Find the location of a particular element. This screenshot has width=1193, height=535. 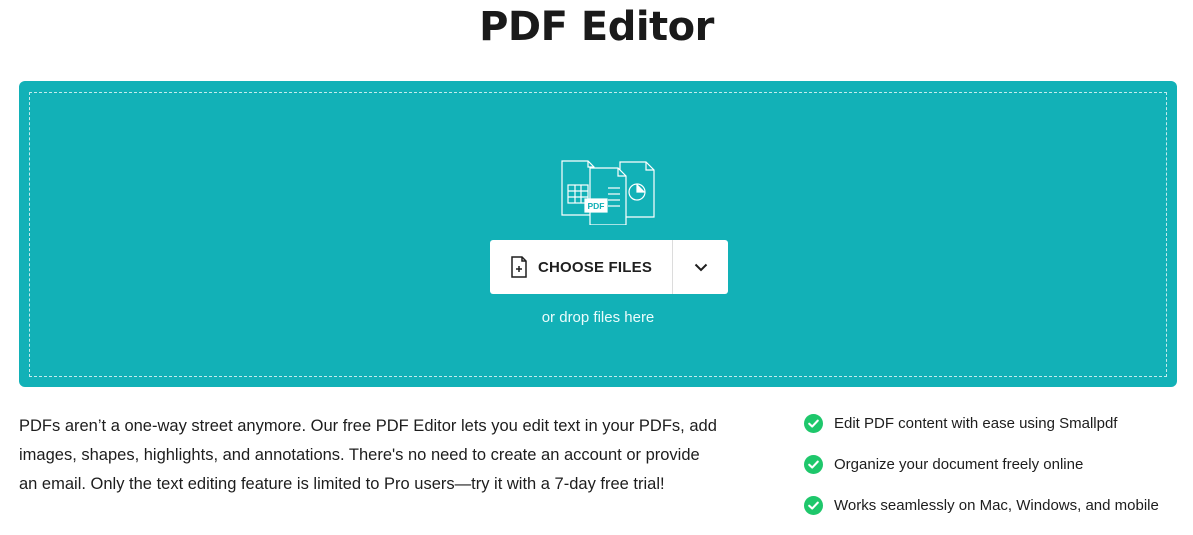

choose-files-button: CHOOSE FILES is located at coordinates (581, 267).